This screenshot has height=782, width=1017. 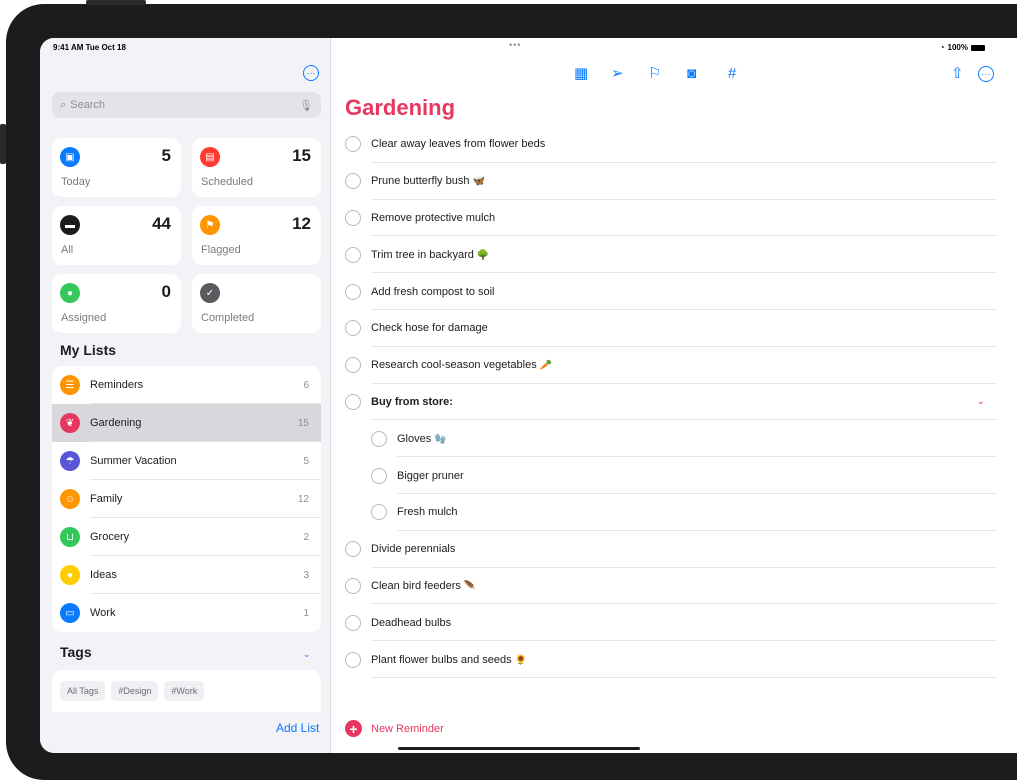 What do you see at coordinates (428, 181) in the screenshot?
I see `reminder-text: Prune butterfly bush 🦋` at bounding box center [428, 181].